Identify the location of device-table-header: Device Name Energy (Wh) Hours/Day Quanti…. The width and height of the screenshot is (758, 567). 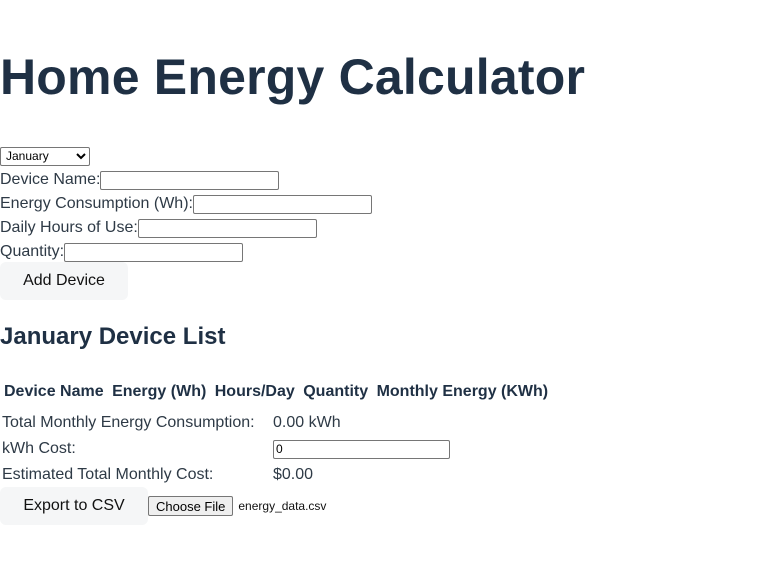
(278, 392).